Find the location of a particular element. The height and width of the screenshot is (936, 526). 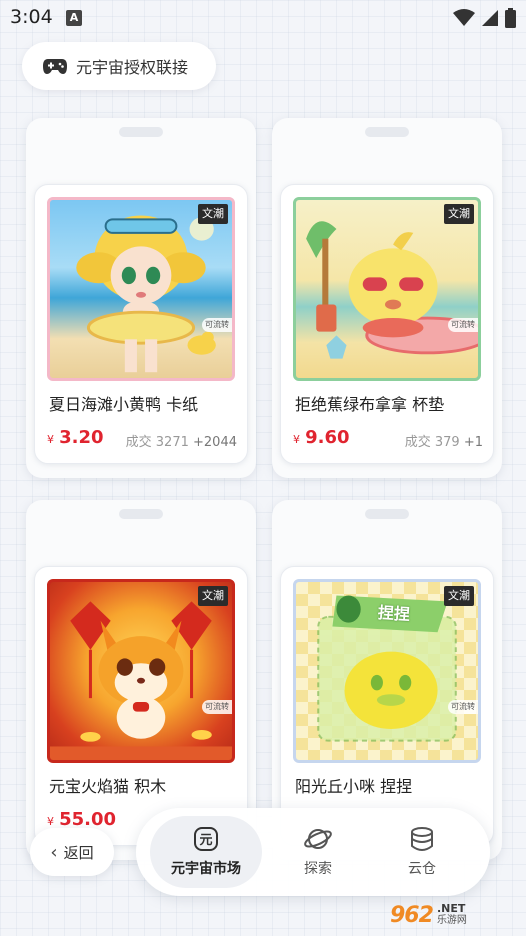

sales-info: 成交 3271 +2044 is located at coordinates (181, 440).